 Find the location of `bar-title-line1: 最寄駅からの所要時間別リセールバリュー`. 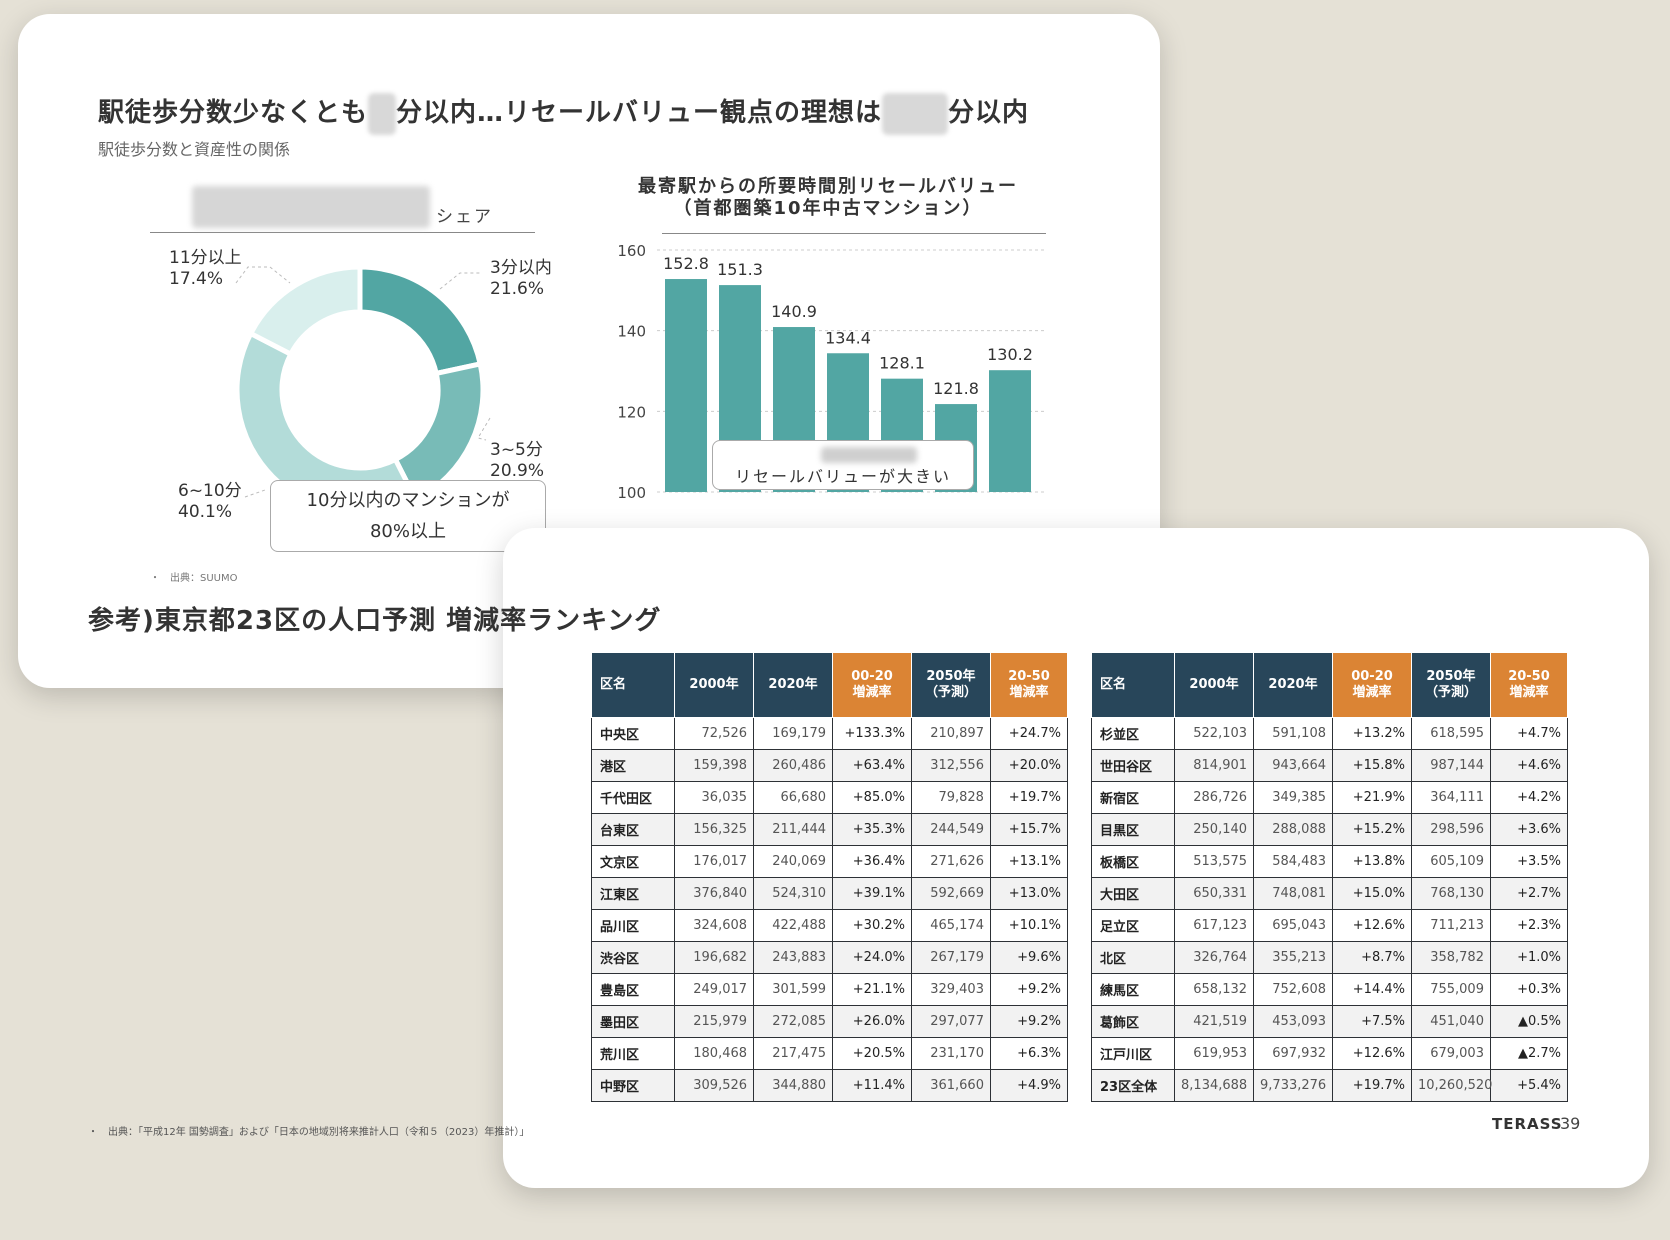

bar-title-line1: 最寄駅からの所要時間別リセールバリュー is located at coordinates (828, 186).